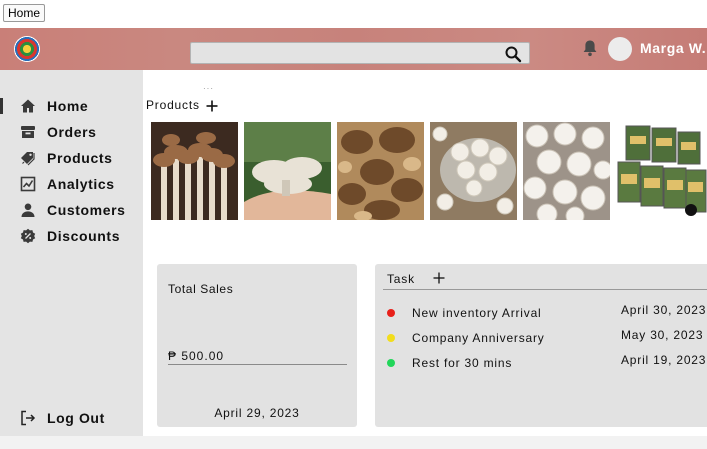 This screenshot has height=449, width=707. What do you see at coordinates (661, 171) in the screenshot?
I see `product-image-chips-packs` at bounding box center [661, 171].